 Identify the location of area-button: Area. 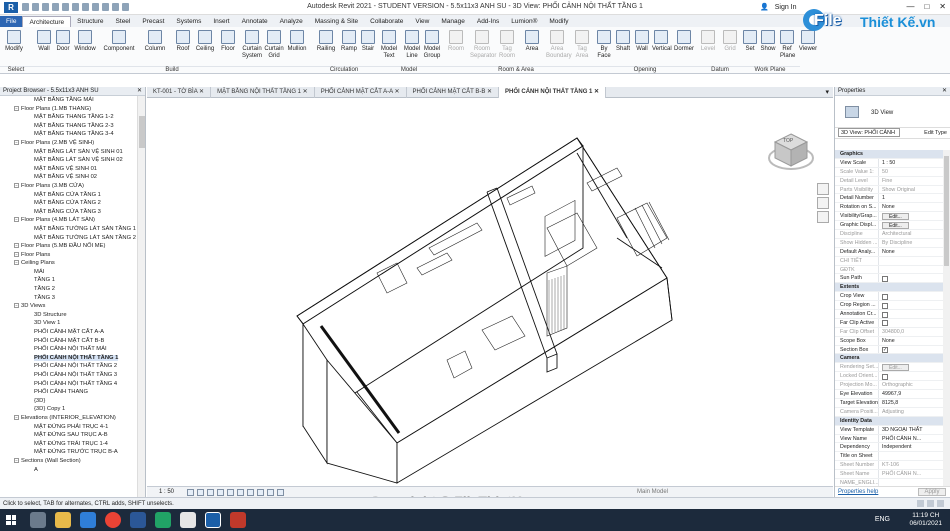
(532, 46).